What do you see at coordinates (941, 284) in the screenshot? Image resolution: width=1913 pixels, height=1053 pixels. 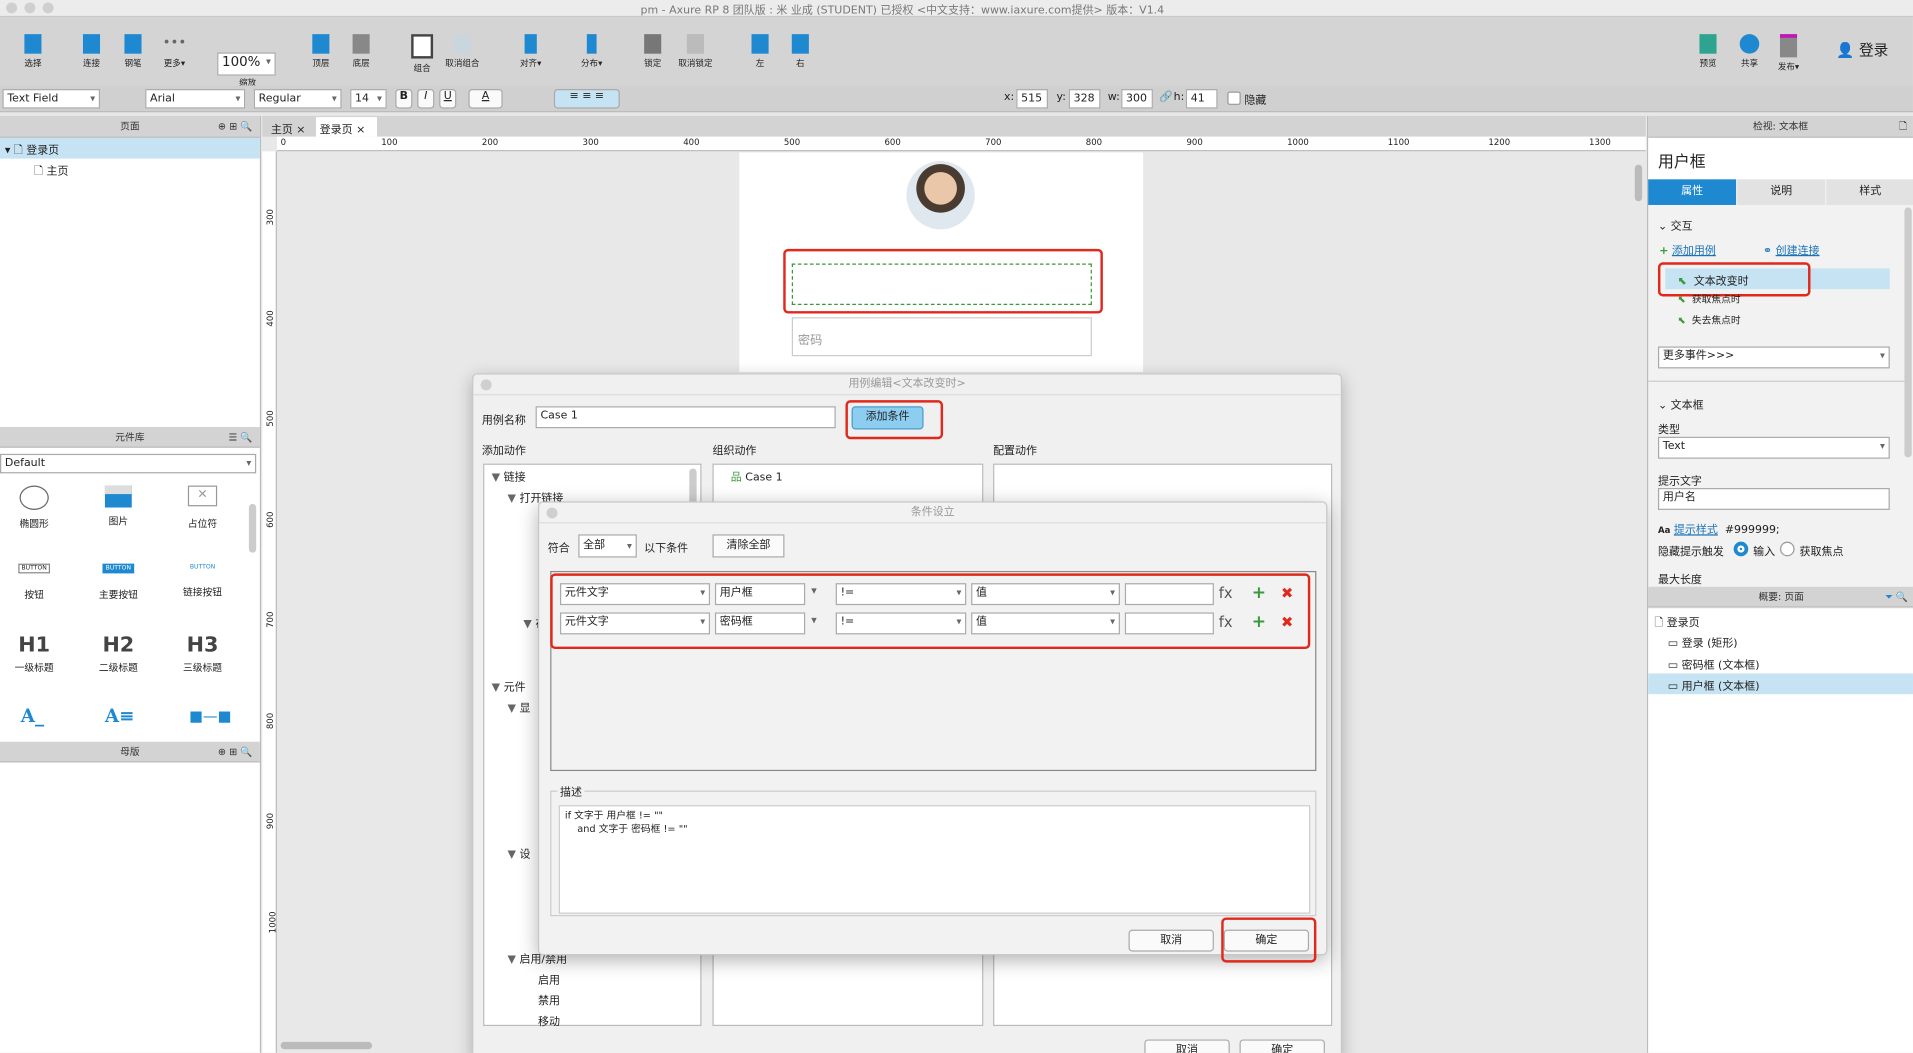 I see `username-field` at bounding box center [941, 284].